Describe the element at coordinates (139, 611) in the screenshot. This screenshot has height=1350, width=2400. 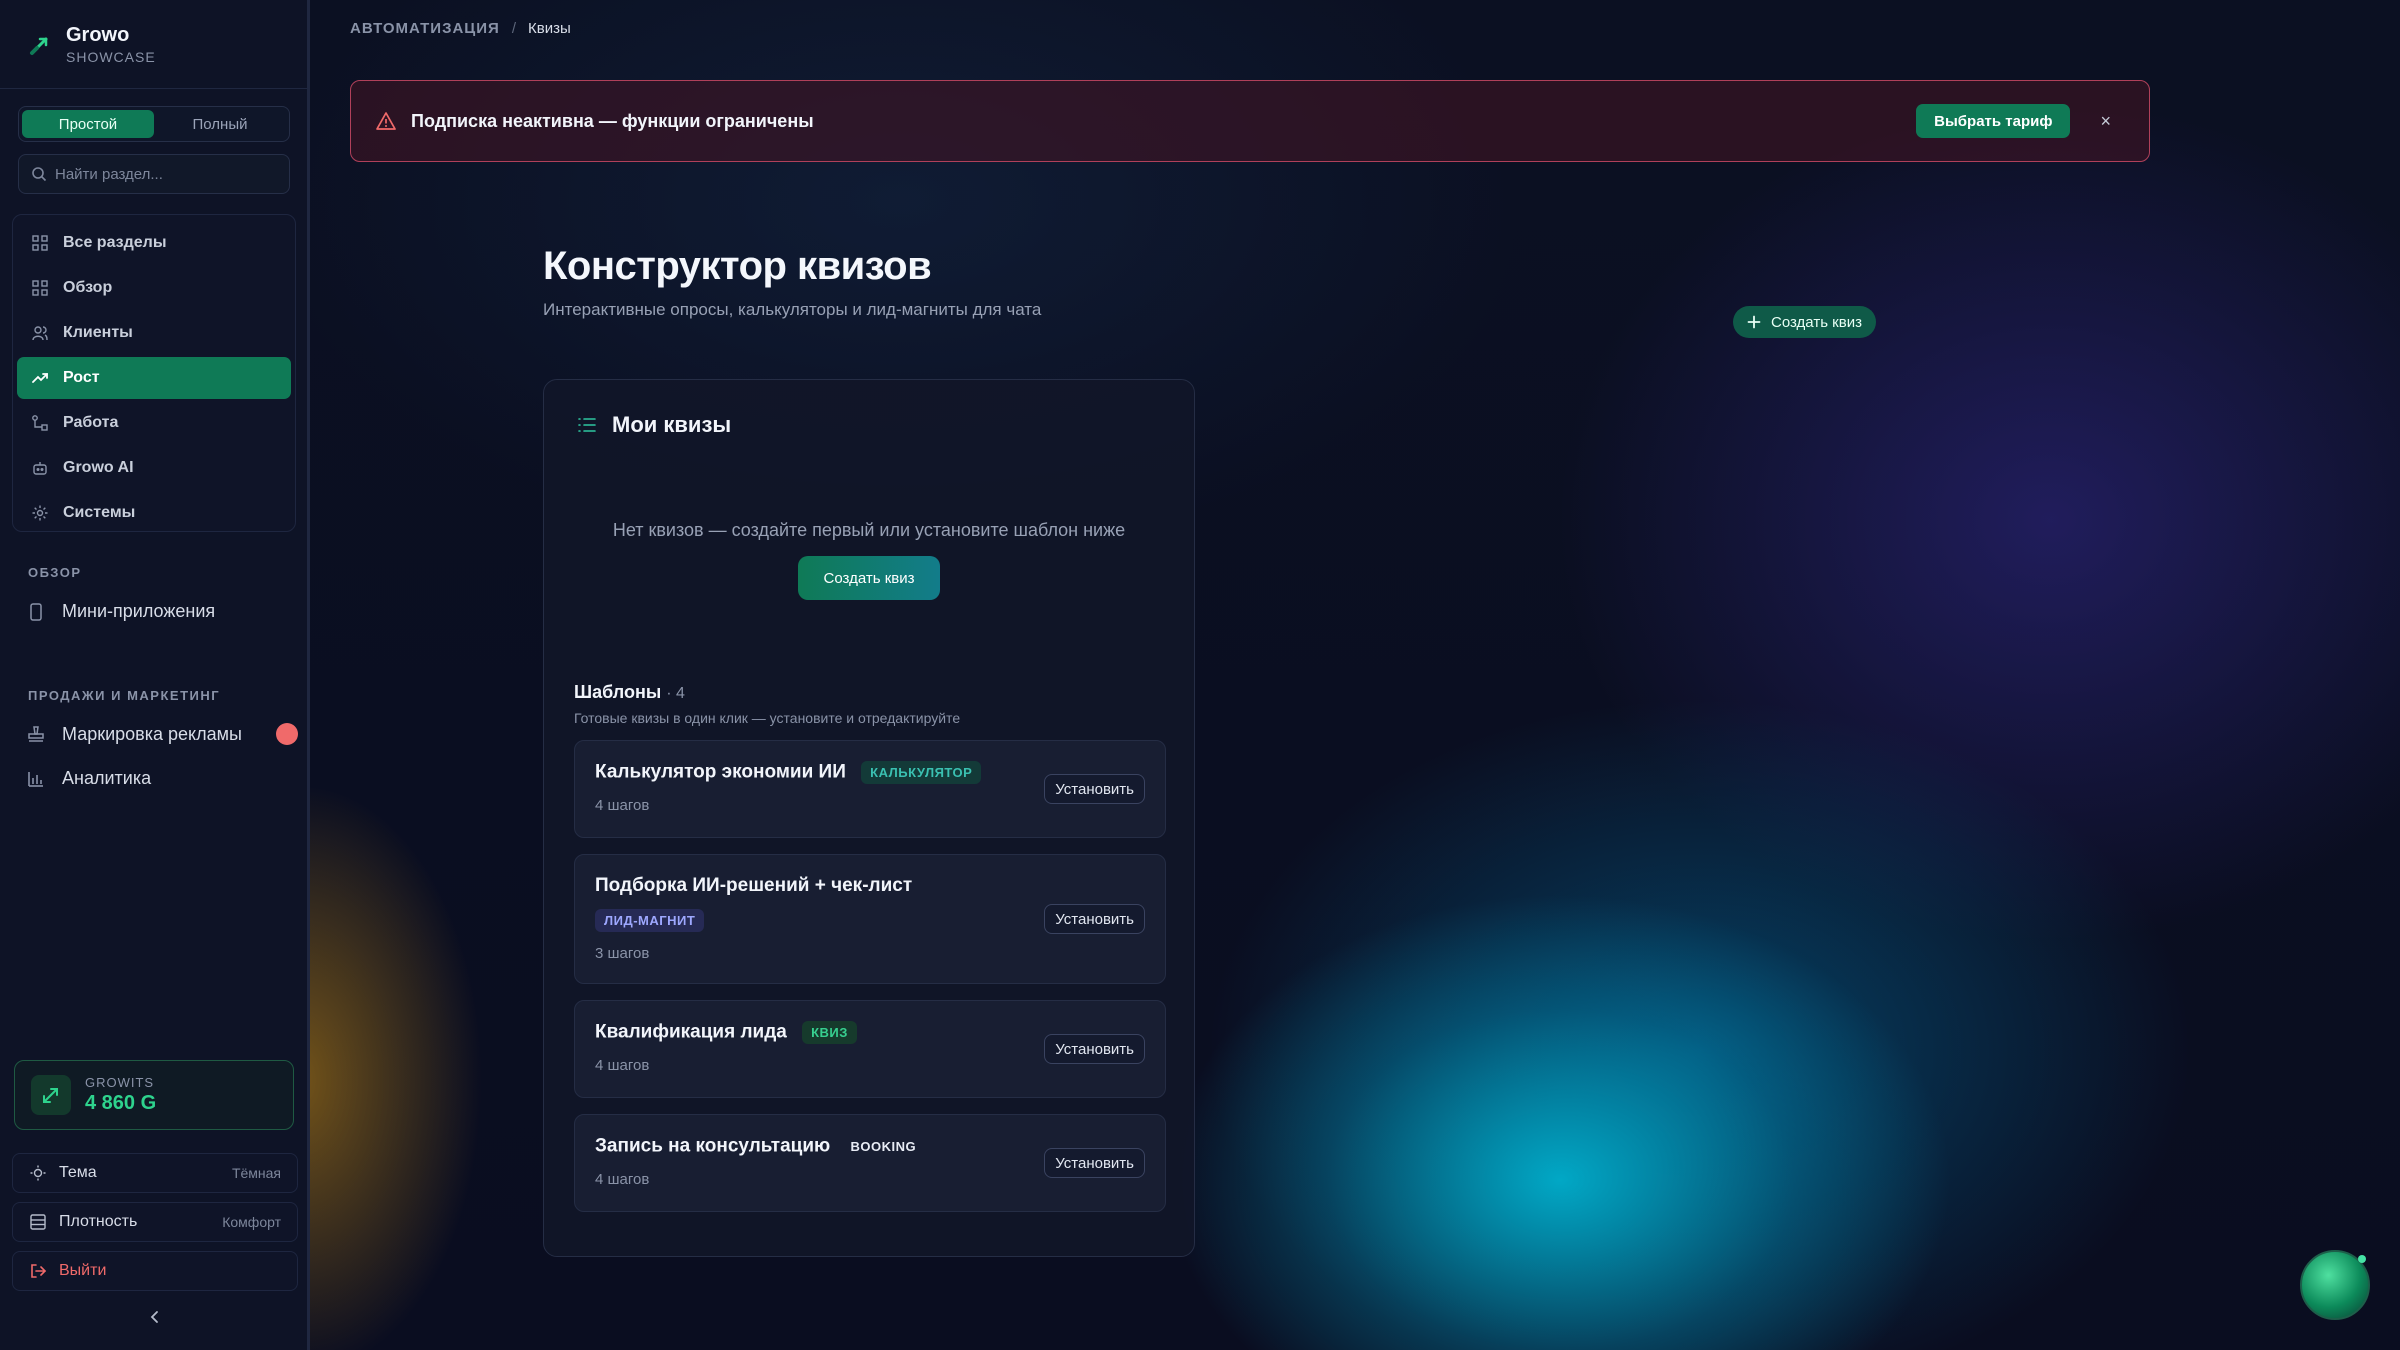
I see `sidebar-item-label: Мини-приложения` at that location.